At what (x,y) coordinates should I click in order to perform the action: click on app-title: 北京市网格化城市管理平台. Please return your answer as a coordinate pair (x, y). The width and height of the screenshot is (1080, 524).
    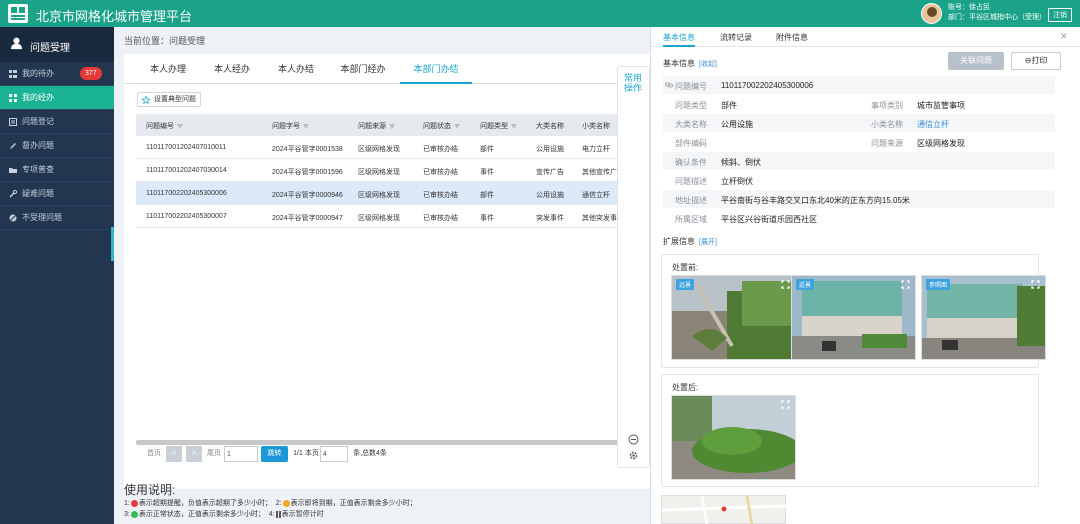
    Looking at the image, I should click on (114, 16).